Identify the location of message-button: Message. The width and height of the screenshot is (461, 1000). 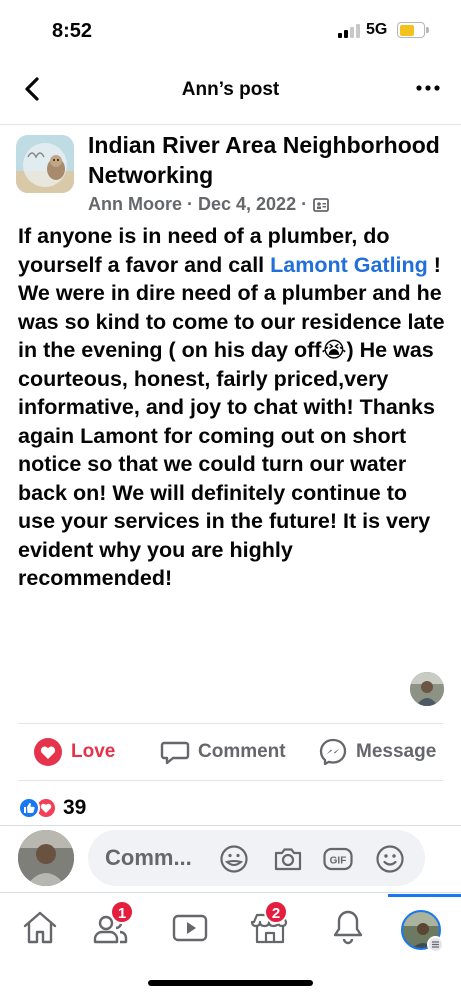
(377, 752).